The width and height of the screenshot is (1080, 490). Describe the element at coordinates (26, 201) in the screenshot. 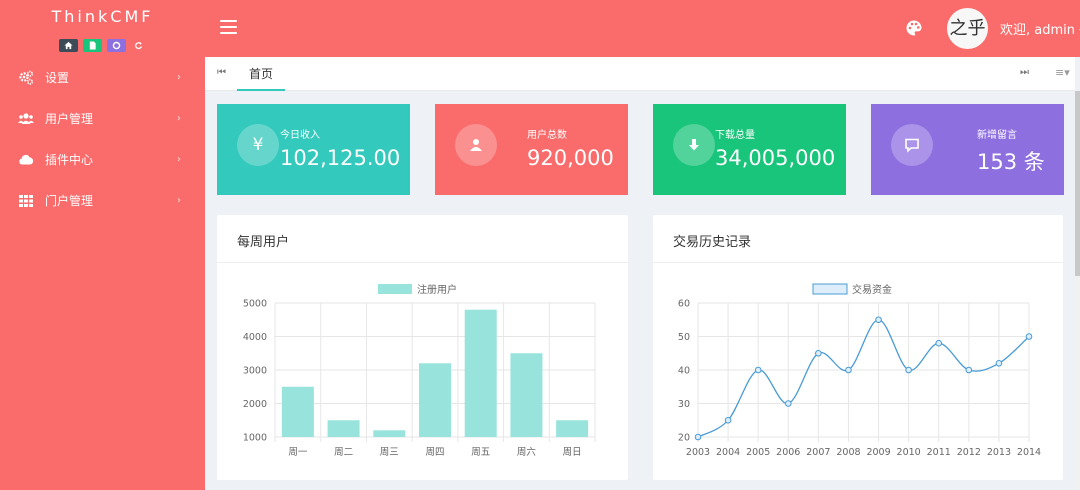

I see `grid-icon` at that location.